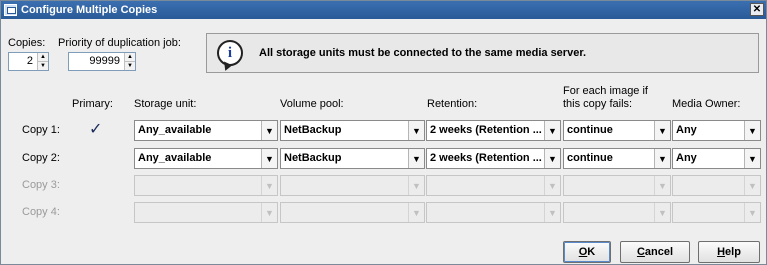  I want to click on ok-button: OK, so click(587, 252).